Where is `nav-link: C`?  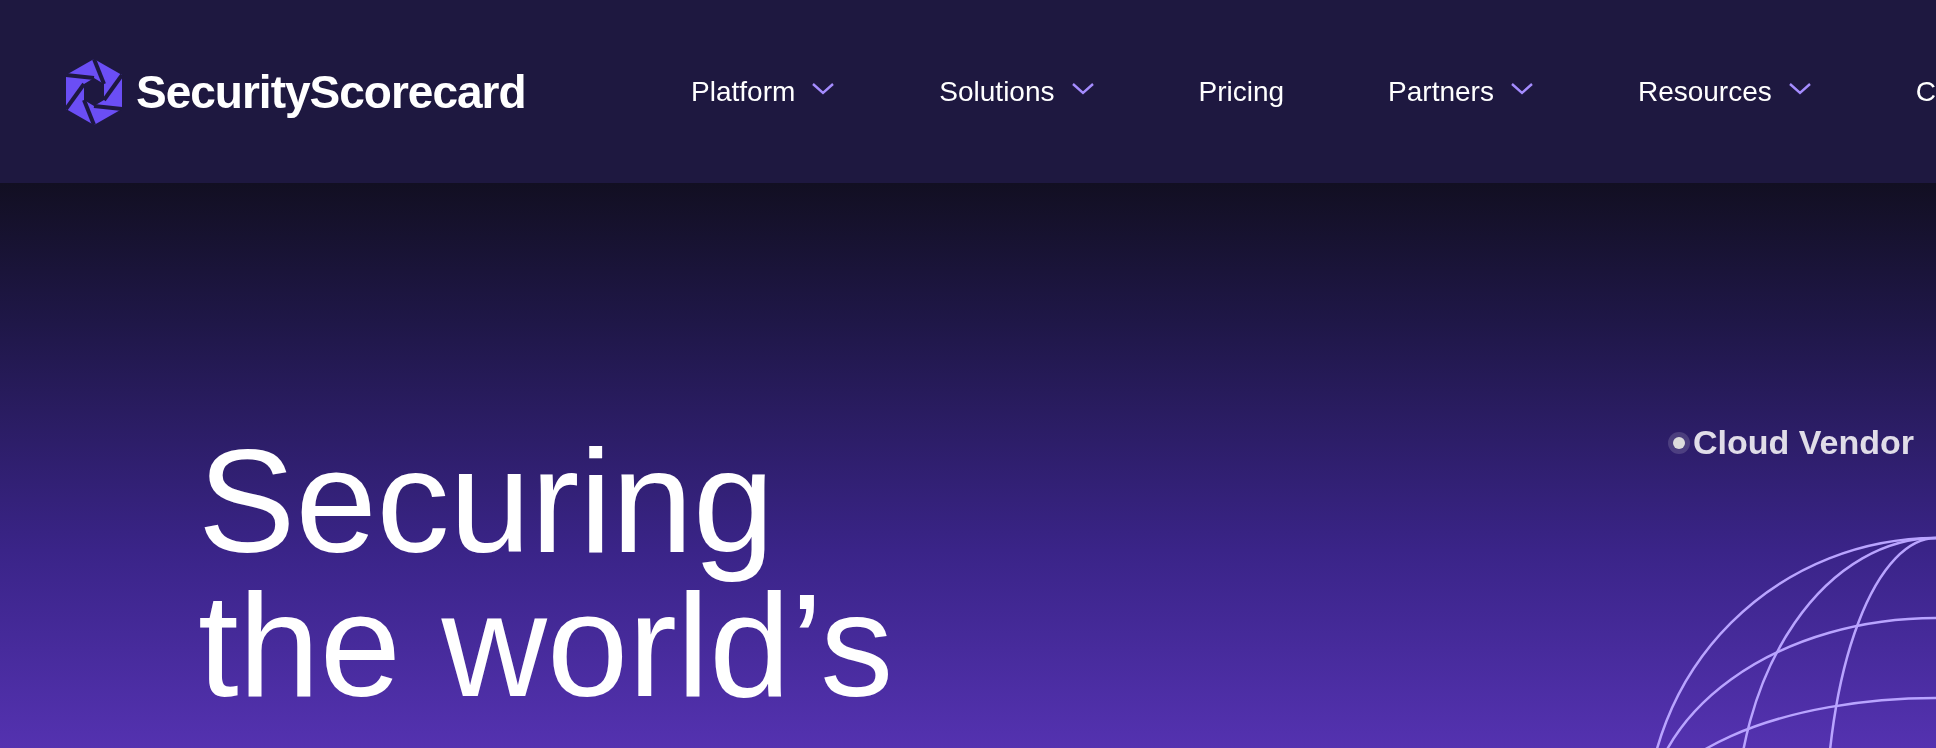 nav-link: C is located at coordinates (1925, 91).